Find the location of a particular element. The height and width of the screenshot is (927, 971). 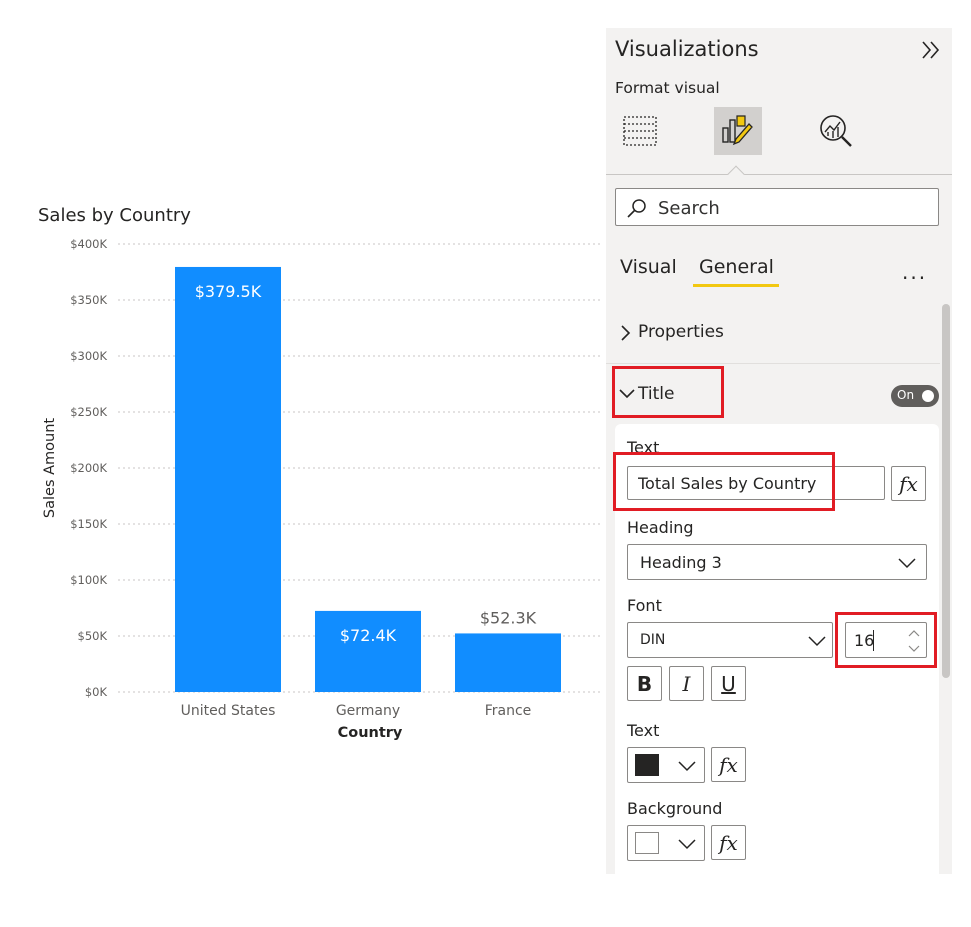

y-tick-label: $400K is located at coordinates (88, 244).